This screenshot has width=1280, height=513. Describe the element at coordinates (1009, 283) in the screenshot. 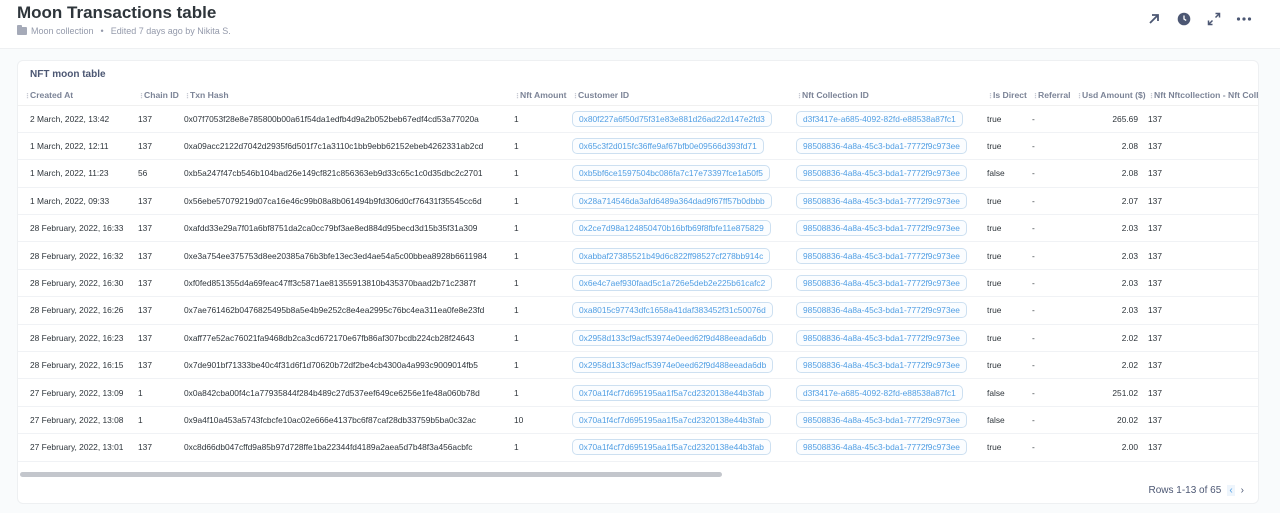

I see `cell-is-direct: true` at that location.